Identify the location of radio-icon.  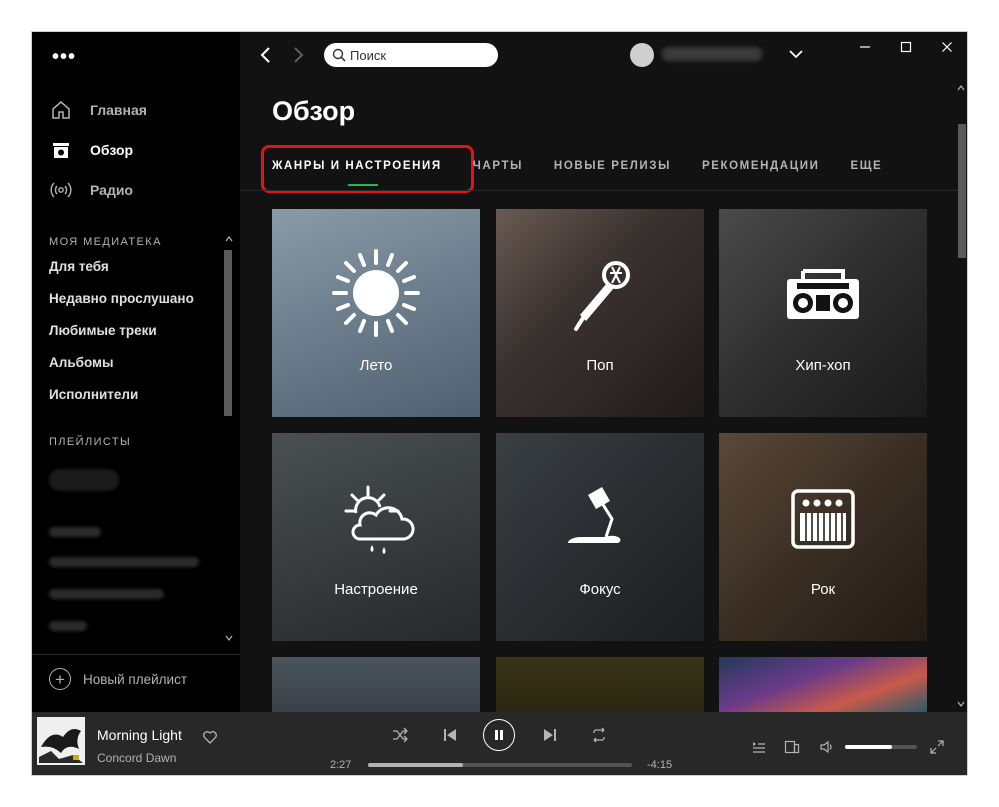
(61, 190).